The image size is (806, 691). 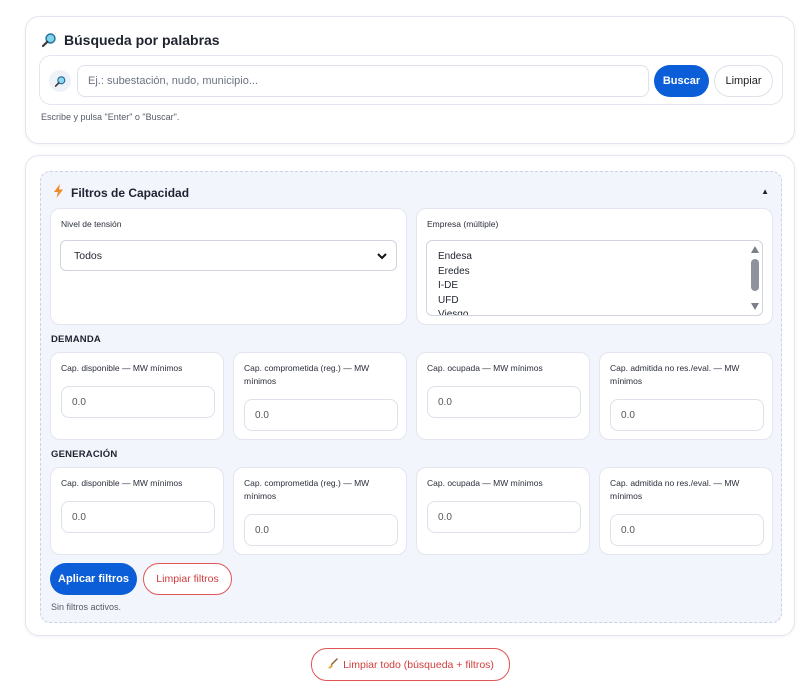 I want to click on generation-committed-field: Cap. comprometida (reg.) — MW mínimos, so click(x=320, y=511).